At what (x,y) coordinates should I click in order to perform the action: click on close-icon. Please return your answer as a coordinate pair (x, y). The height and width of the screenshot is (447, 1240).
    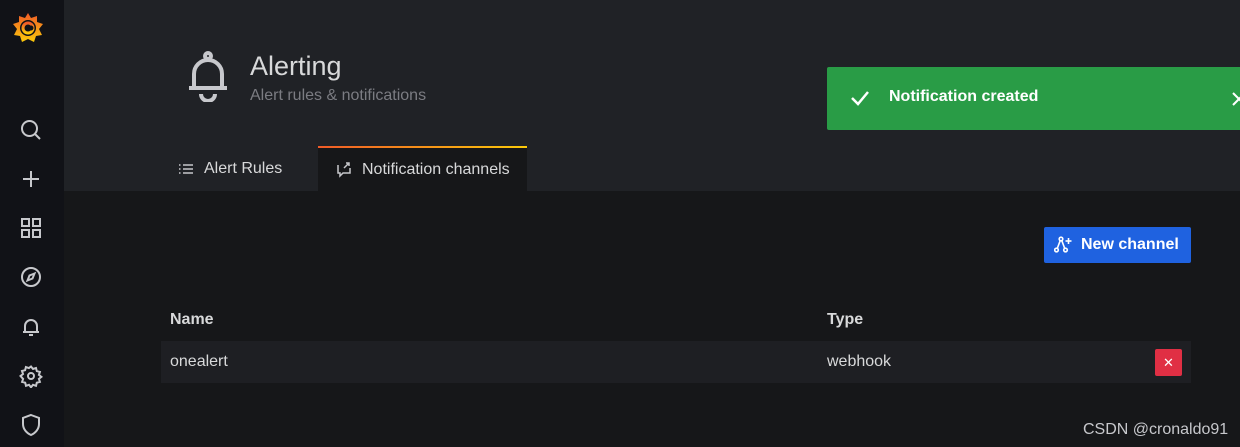
    Looking at the image, I should click on (1234, 99).